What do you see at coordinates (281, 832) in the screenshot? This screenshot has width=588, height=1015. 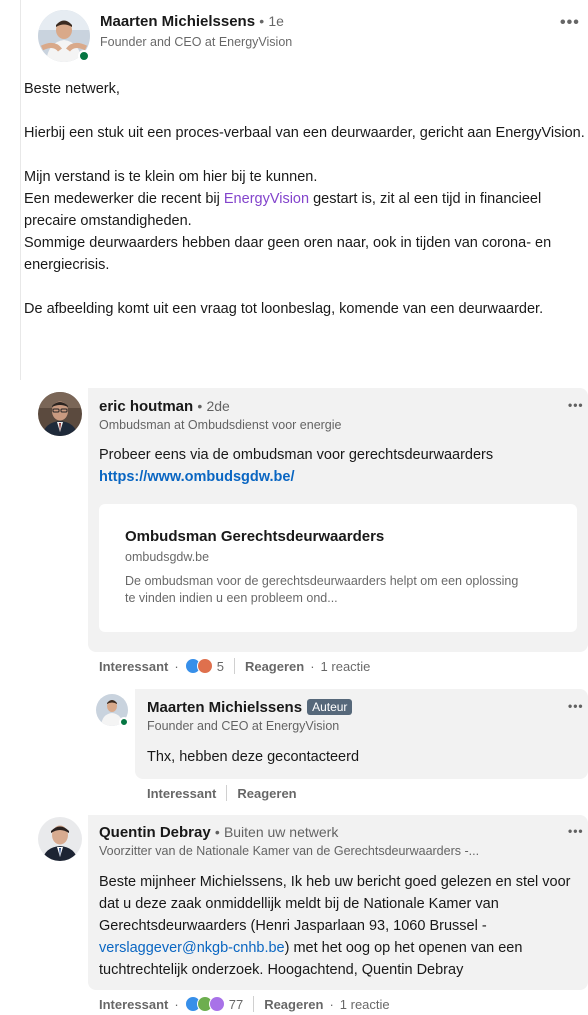 I see `comment-network-status: Buiten uw netwerk` at bounding box center [281, 832].